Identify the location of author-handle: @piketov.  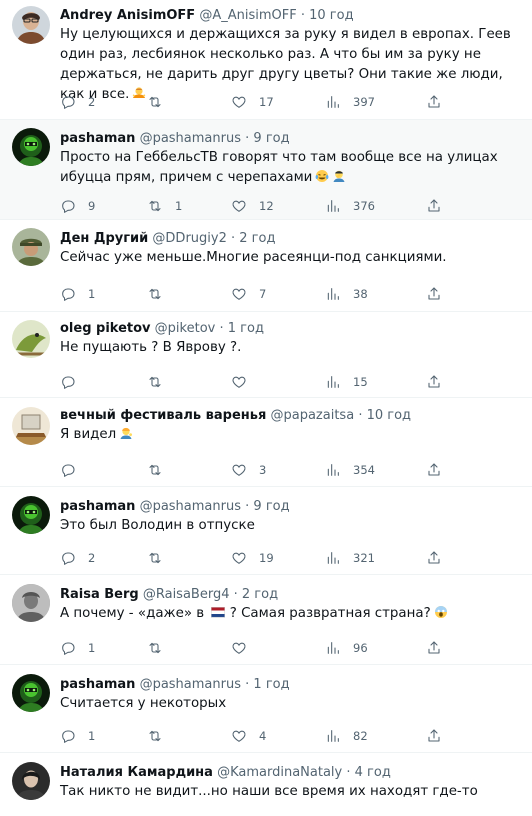
(185, 328).